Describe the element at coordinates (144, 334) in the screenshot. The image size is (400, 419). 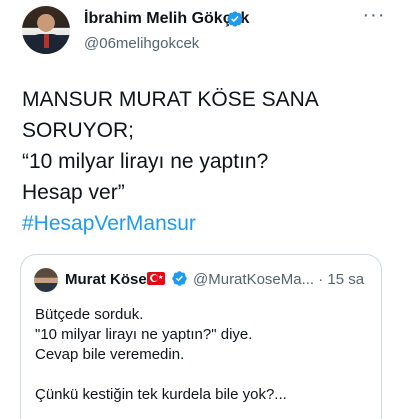
I see `quoted-line: "10 milyar lirayı ne yaptın?" diye.` at that location.